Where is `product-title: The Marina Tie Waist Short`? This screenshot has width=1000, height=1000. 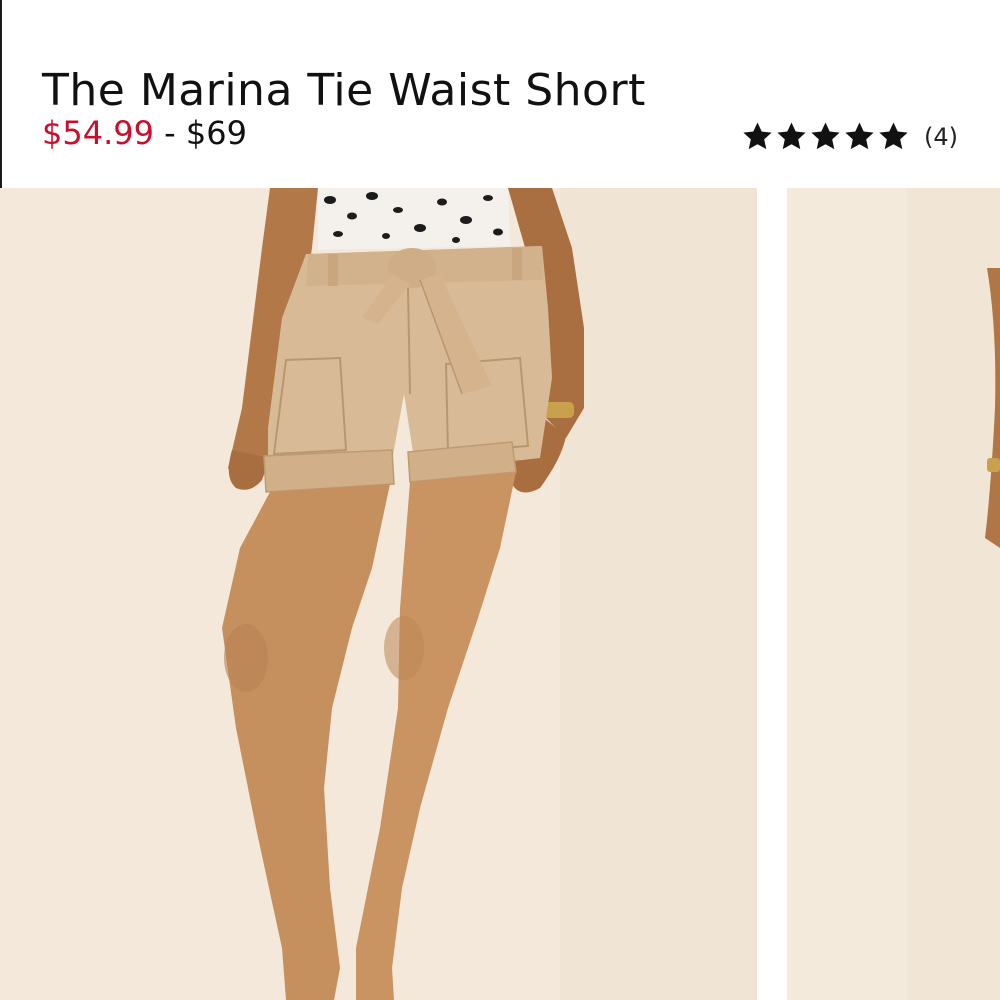
product-title: The Marina Tie Waist Short is located at coordinates (344, 91).